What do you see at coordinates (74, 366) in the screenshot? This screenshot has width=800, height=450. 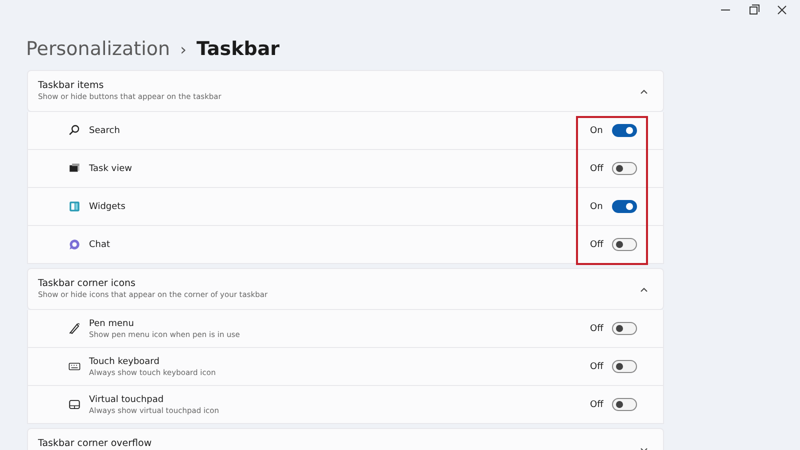 I see `keyboard-icon` at bounding box center [74, 366].